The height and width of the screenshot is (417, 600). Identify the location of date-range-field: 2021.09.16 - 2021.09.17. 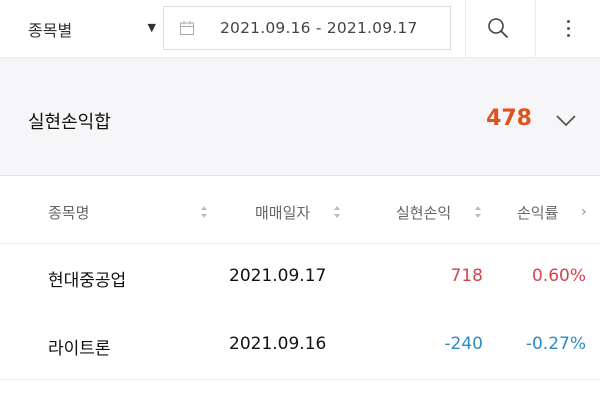
(307, 28).